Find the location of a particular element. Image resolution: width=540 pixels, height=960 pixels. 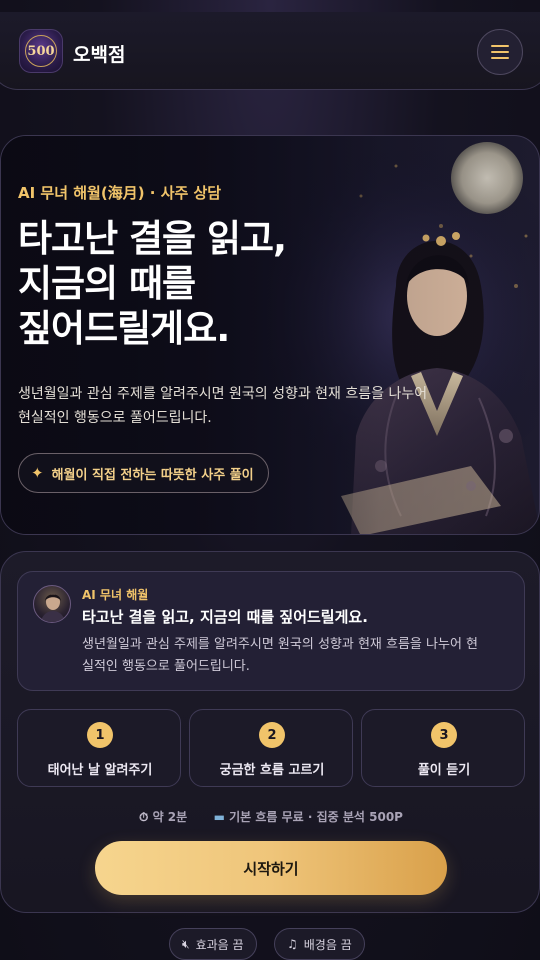

step-card: 3 풀이 듣기 is located at coordinates (443, 748).